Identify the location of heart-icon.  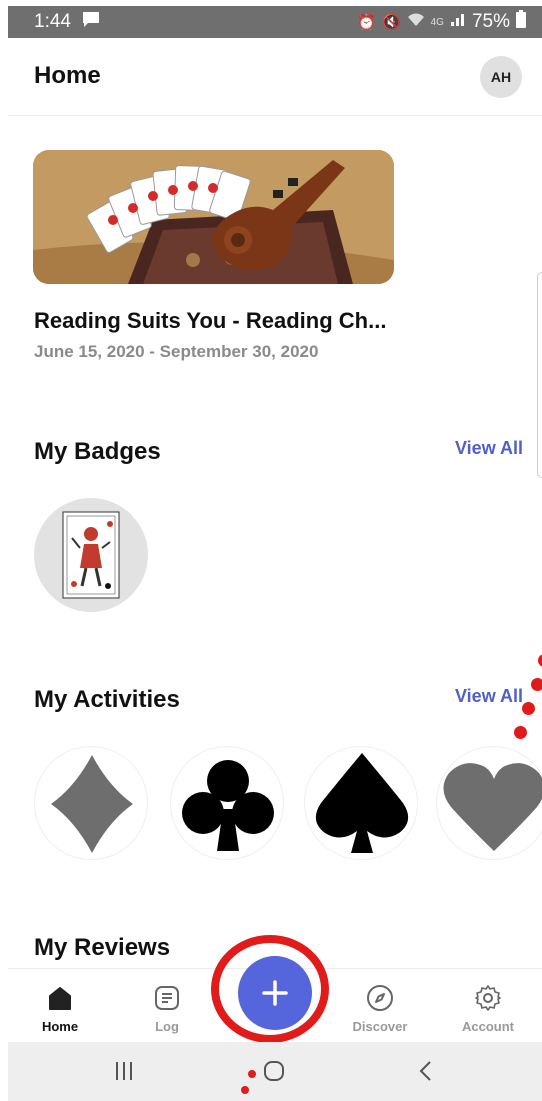
(492, 807).